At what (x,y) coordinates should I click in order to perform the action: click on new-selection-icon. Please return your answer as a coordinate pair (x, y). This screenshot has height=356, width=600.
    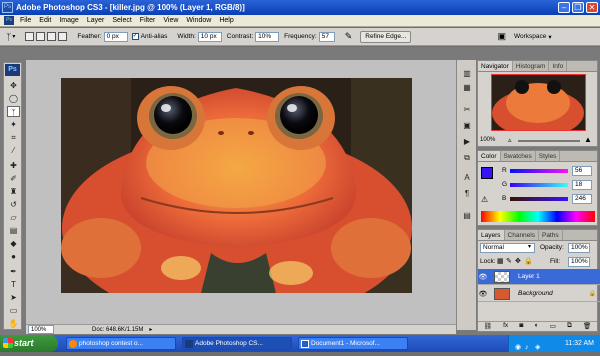
    Looking at the image, I should click on (30, 36).